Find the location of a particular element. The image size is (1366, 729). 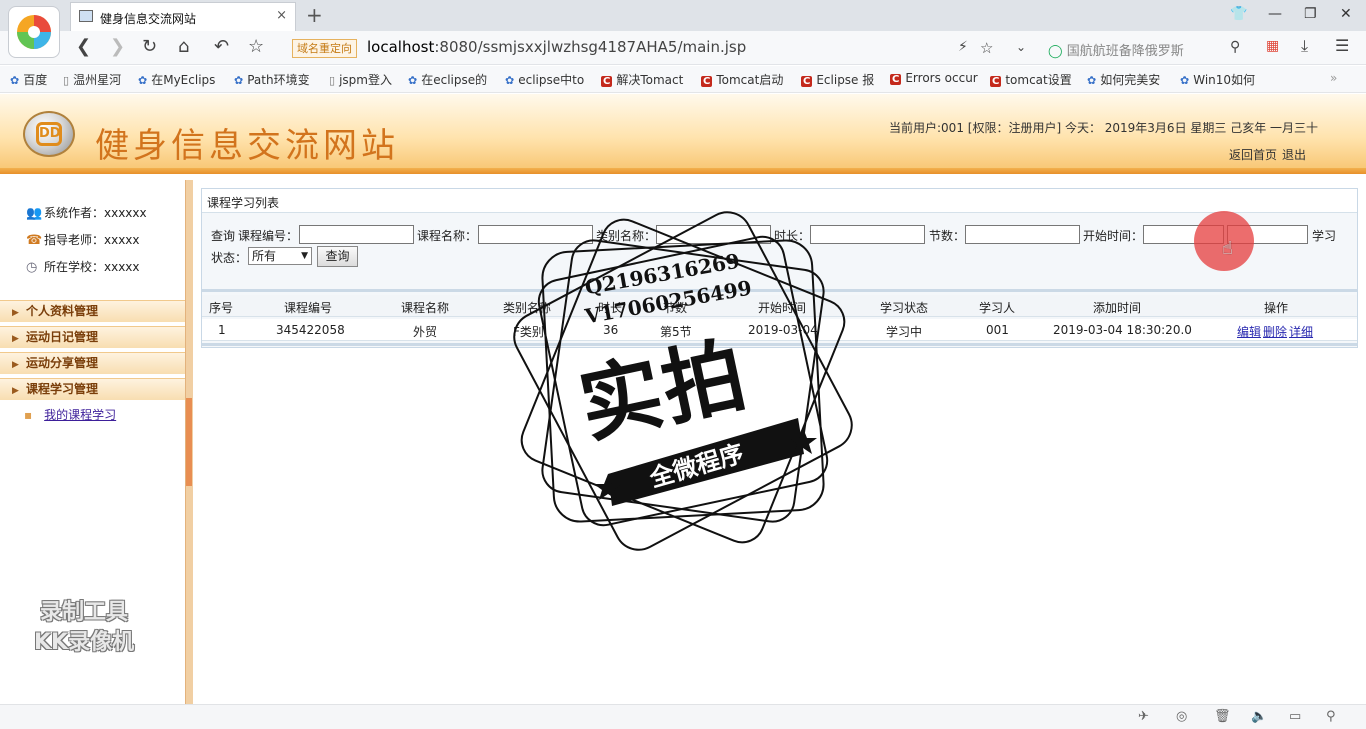

close-window-icon: ✕ is located at coordinates (1346, 14).